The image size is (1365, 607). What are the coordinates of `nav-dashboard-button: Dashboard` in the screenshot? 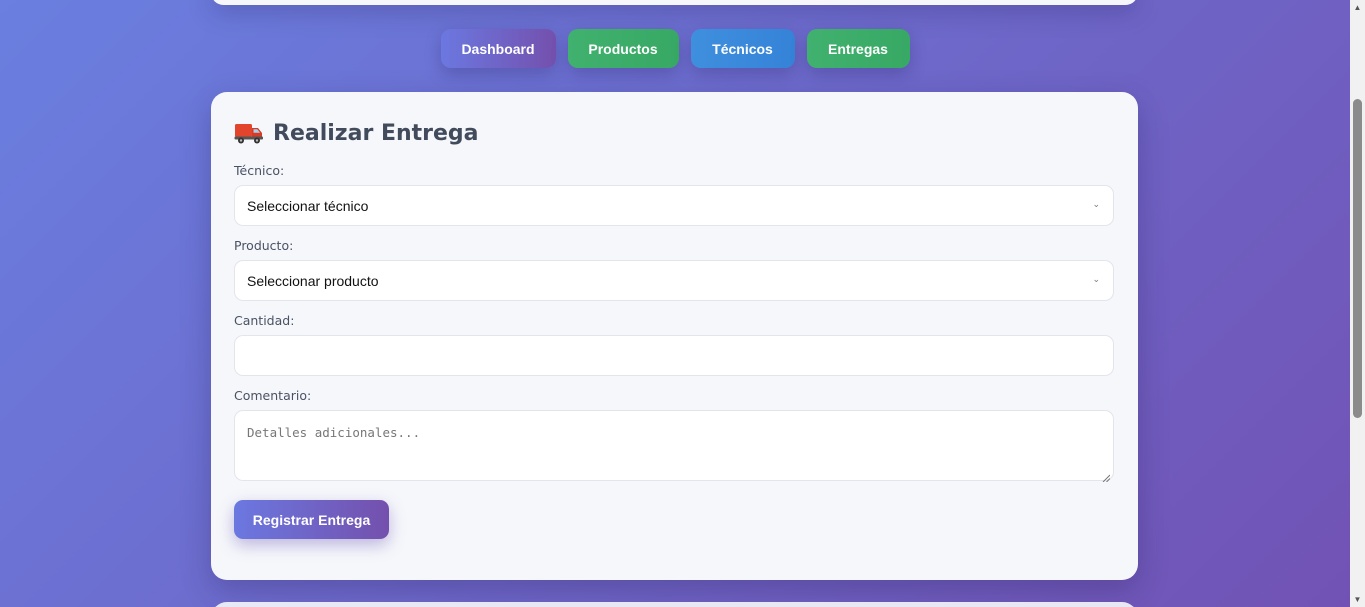 It's located at (498, 48).